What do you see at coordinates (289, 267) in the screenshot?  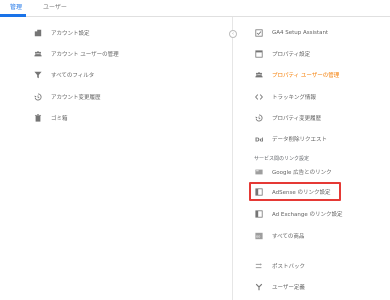 I see `menu-item-label: ポストバック` at bounding box center [289, 267].